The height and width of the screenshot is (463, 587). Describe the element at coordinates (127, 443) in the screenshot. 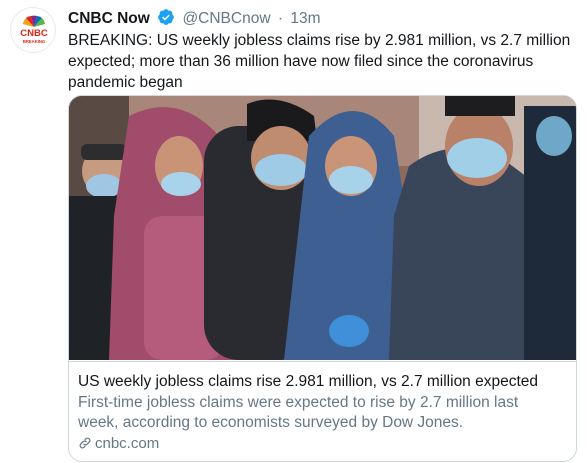

I see `card-domain: cnbc.com` at that location.